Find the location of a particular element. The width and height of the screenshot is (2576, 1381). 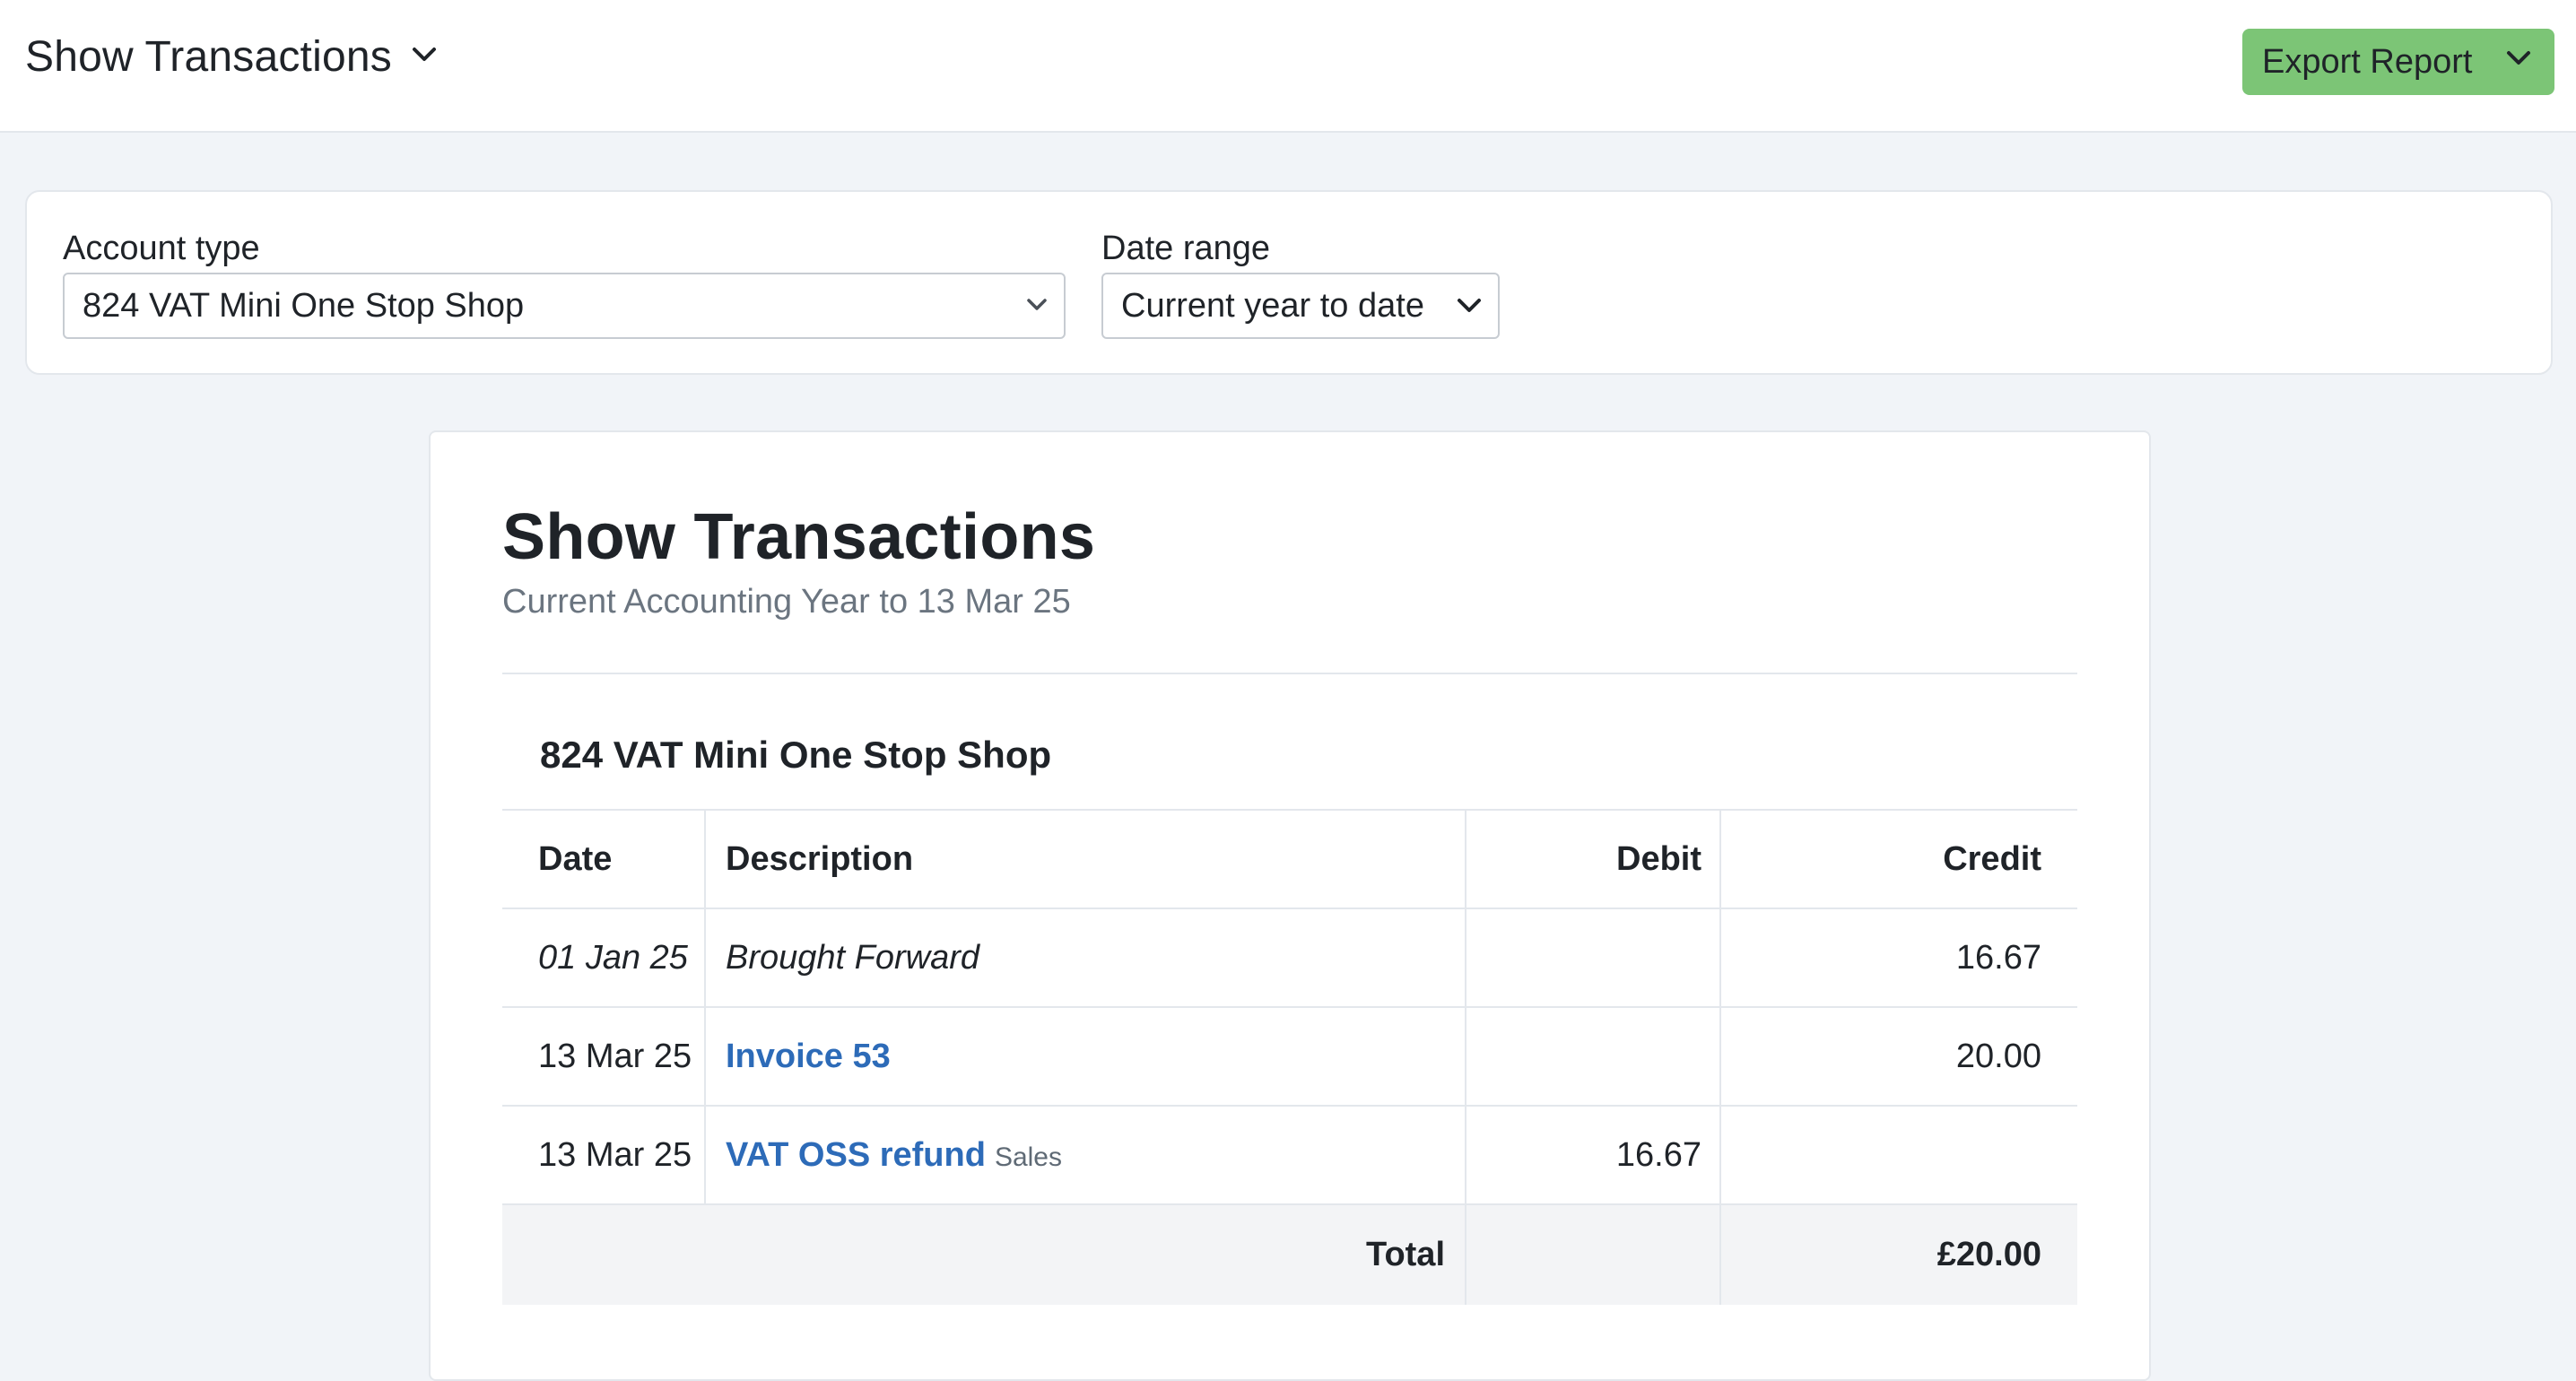

export-report-button: Export Report is located at coordinates (2398, 62).